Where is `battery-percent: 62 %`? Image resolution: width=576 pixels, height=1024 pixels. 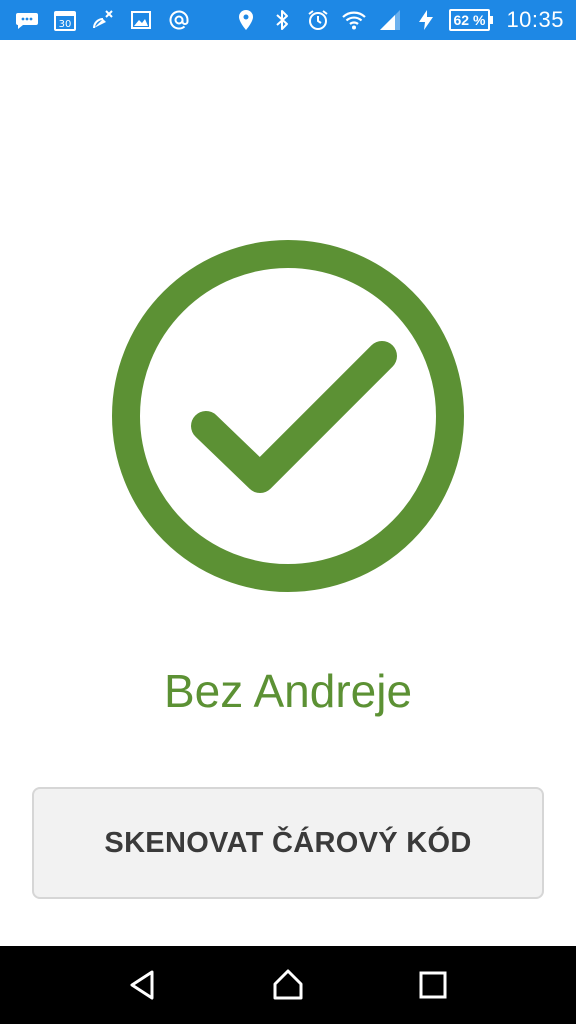 battery-percent: 62 % is located at coordinates (469, 20).